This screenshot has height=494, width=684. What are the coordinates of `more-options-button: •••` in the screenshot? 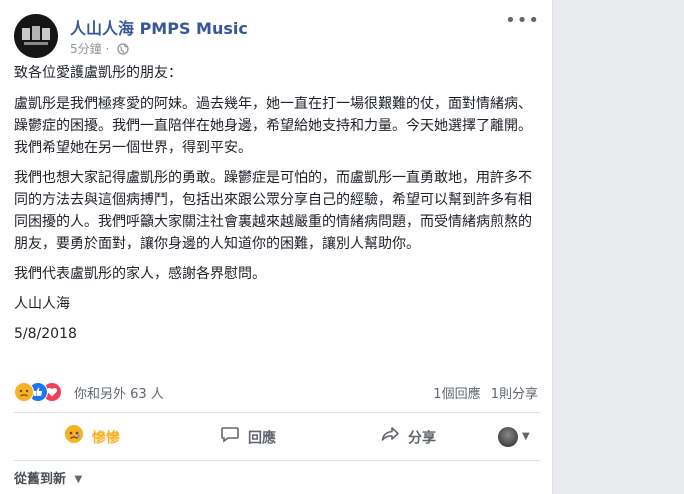 It's located at (522, 21).